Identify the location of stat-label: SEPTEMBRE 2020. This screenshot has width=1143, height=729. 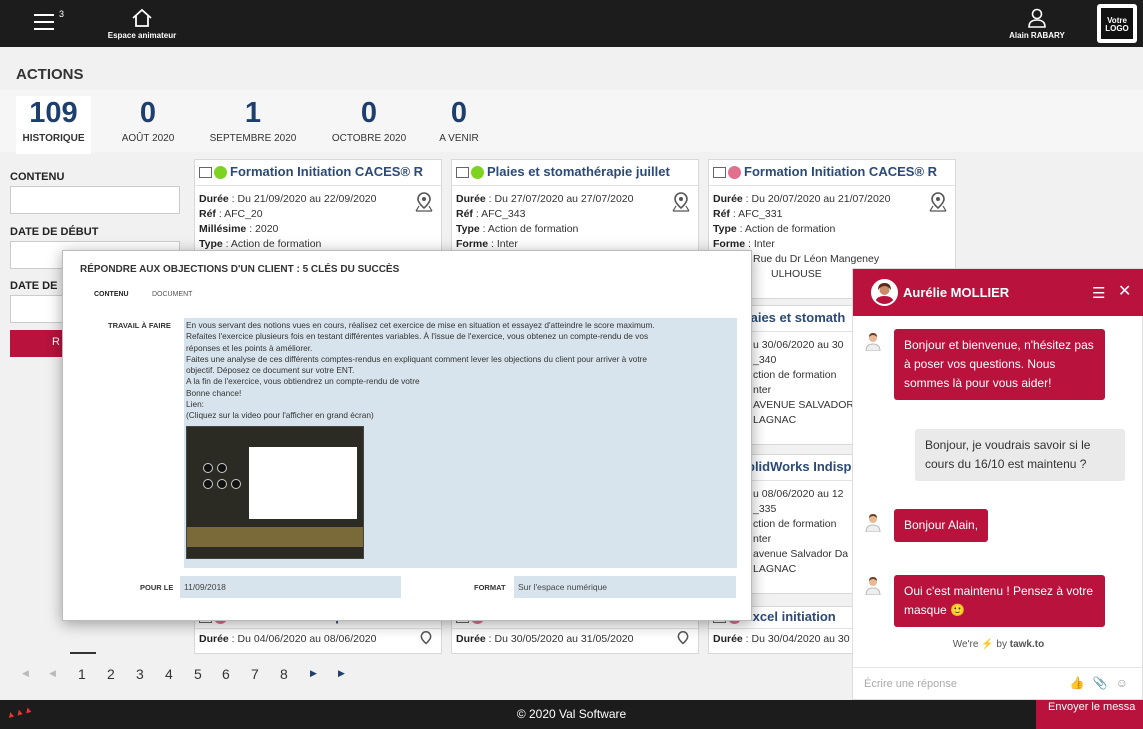
(253, 138).